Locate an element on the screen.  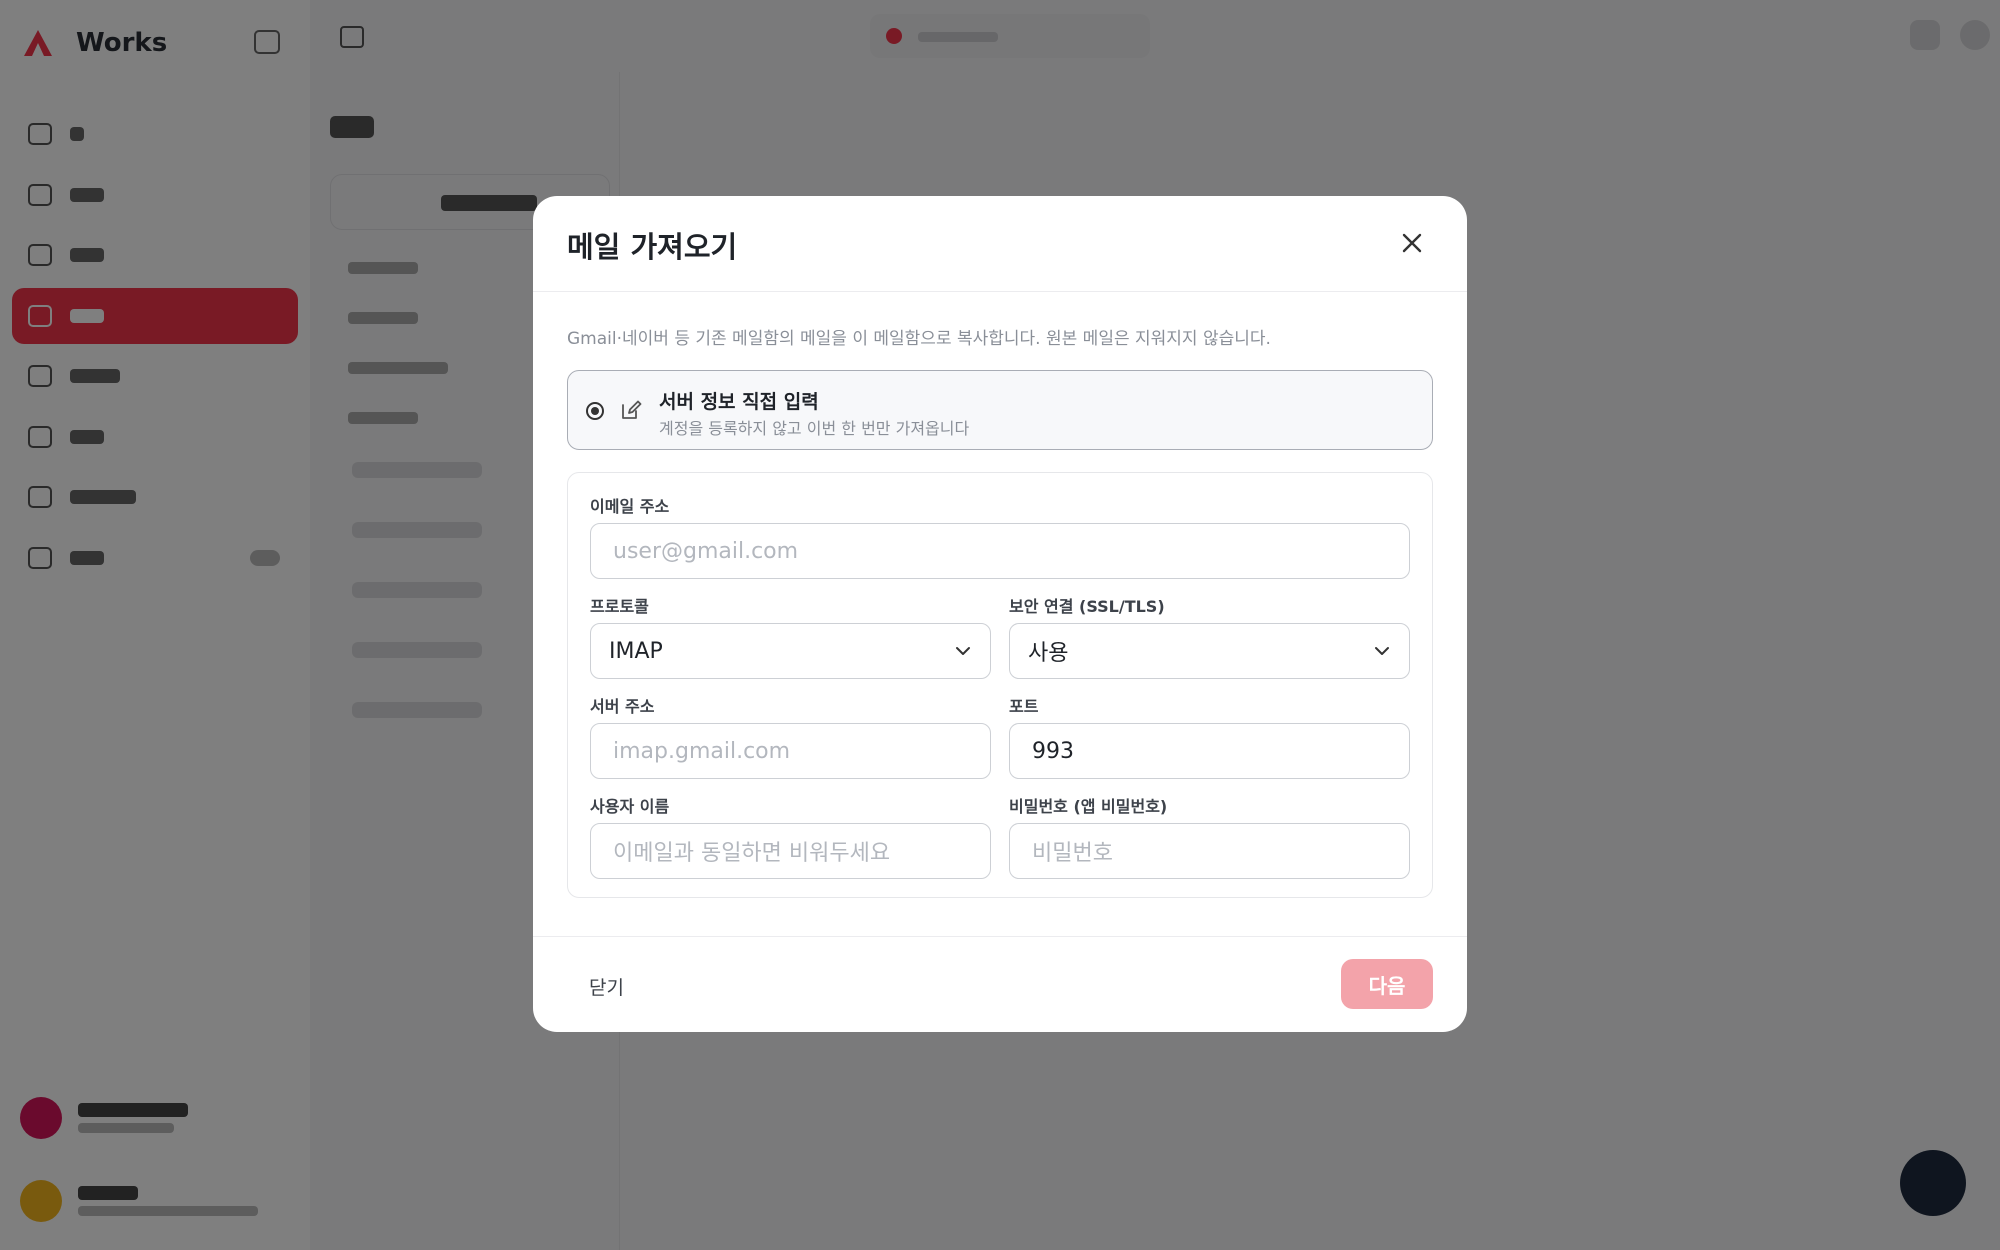
email-label: 이메일 주소 is located at coordinates (630, 506).